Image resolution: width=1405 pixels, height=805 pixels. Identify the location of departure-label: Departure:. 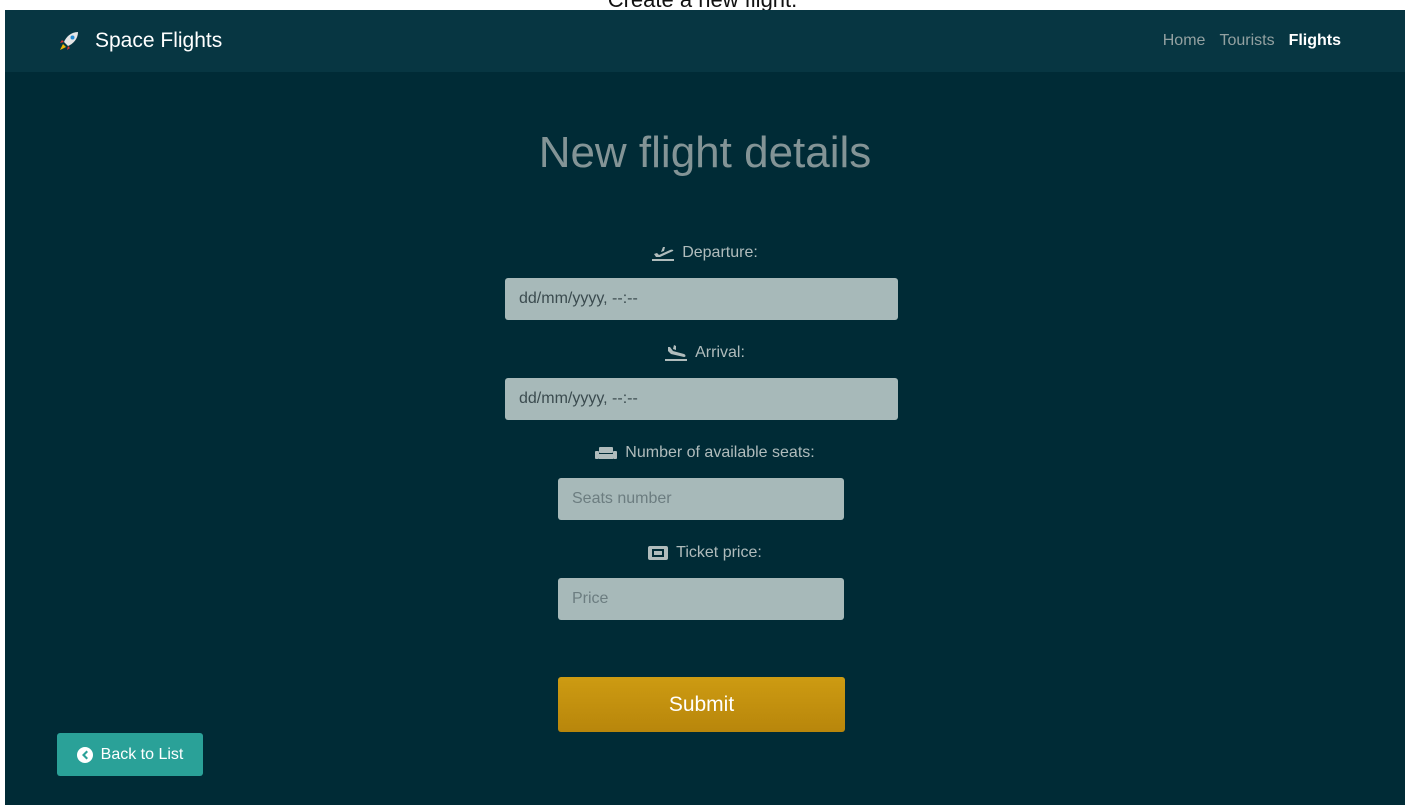
(705, 253).